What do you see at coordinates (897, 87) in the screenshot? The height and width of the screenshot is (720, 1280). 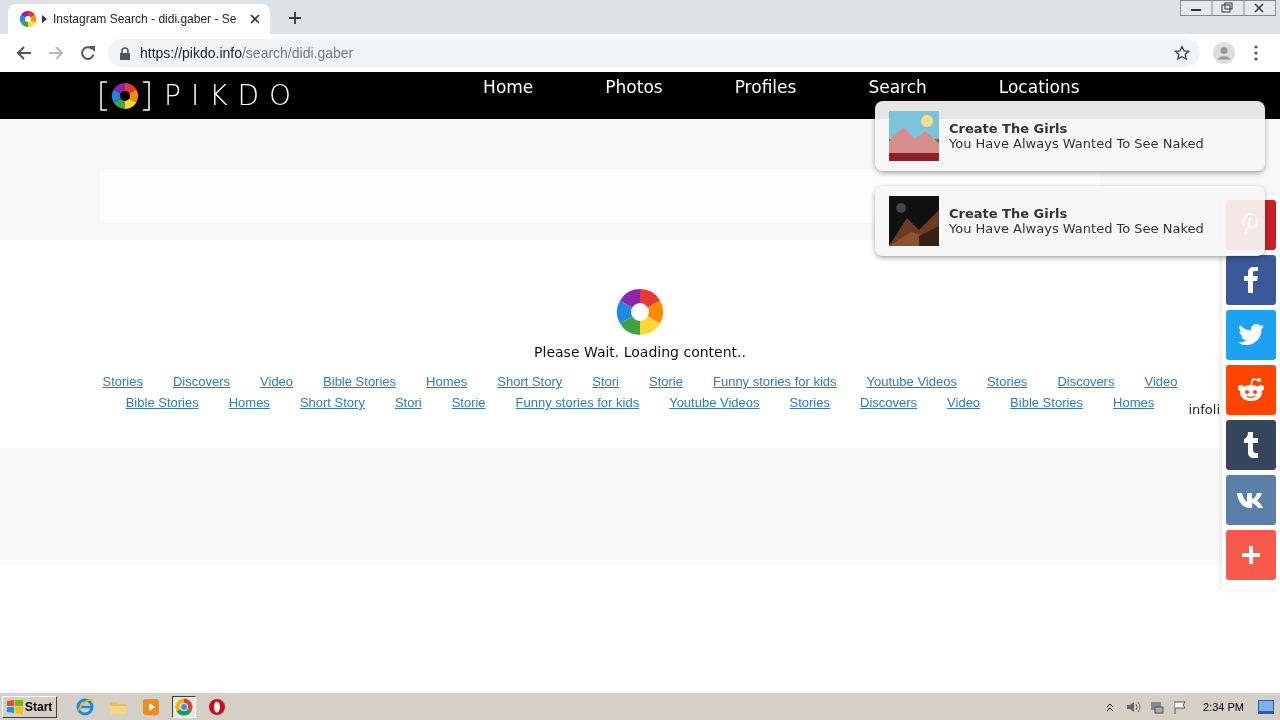 I see `nav-link: Search` at bounding box center [897, 87].